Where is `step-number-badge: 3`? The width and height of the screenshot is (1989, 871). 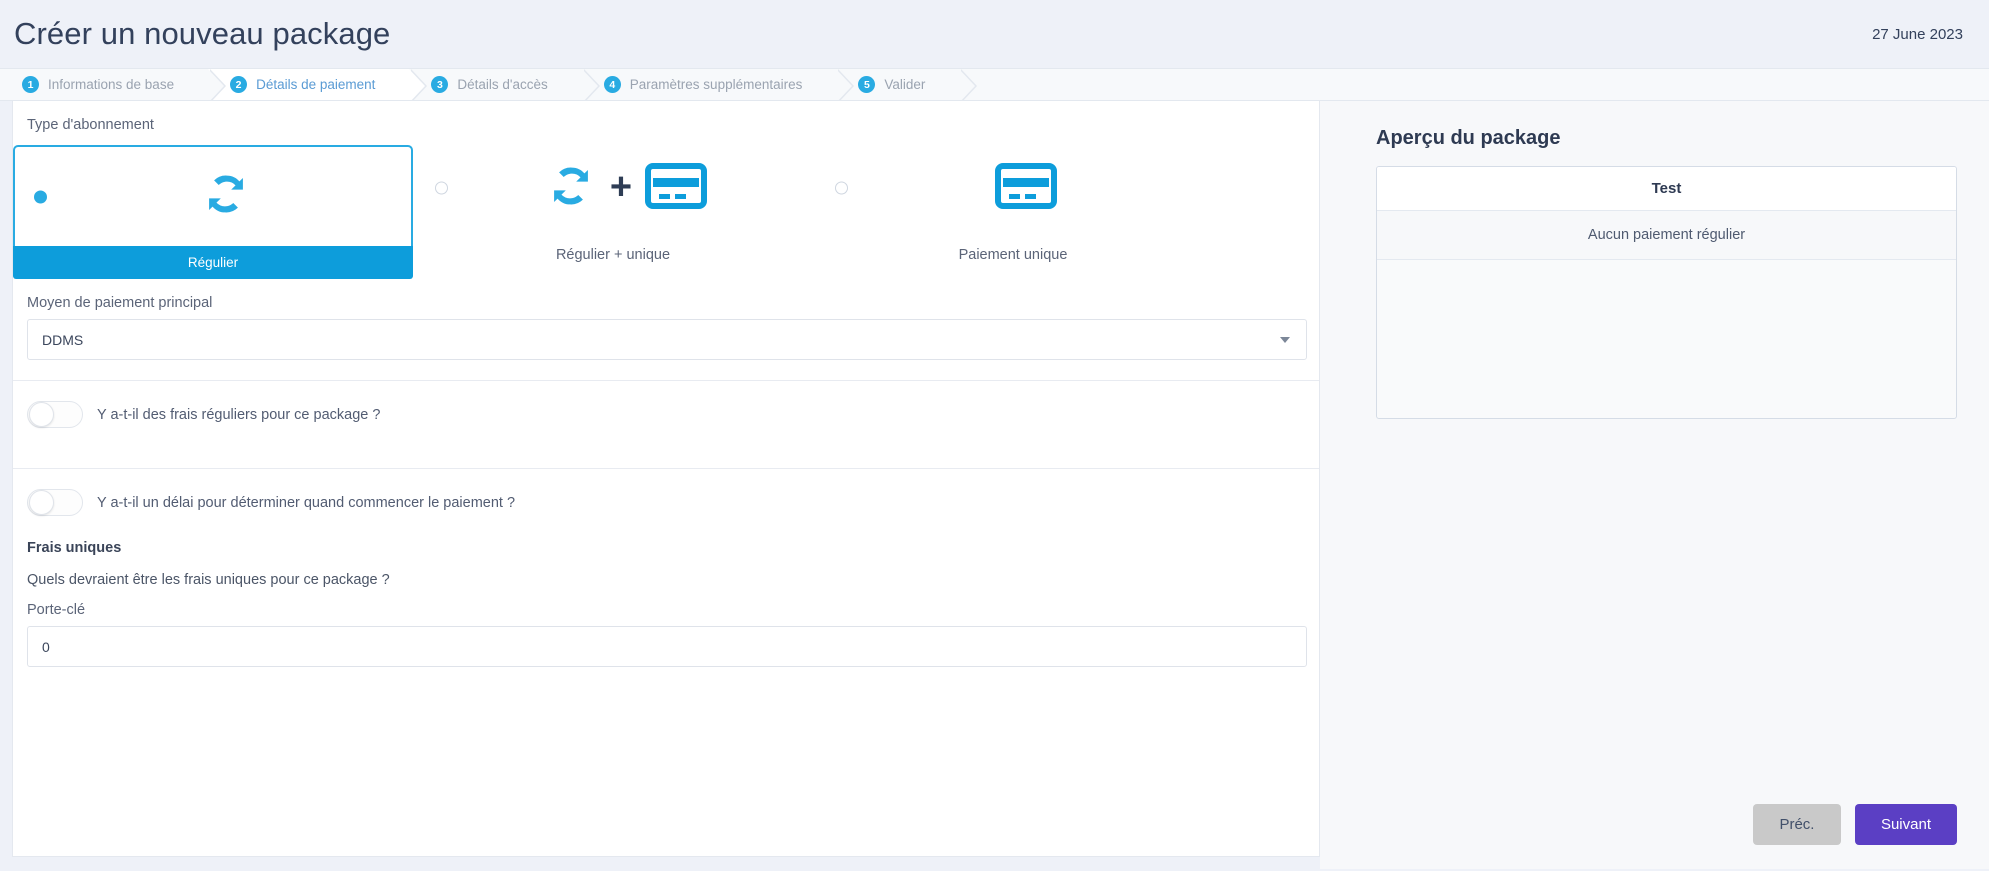 step-number-badge: 3 is located at coordinates (440, 84).